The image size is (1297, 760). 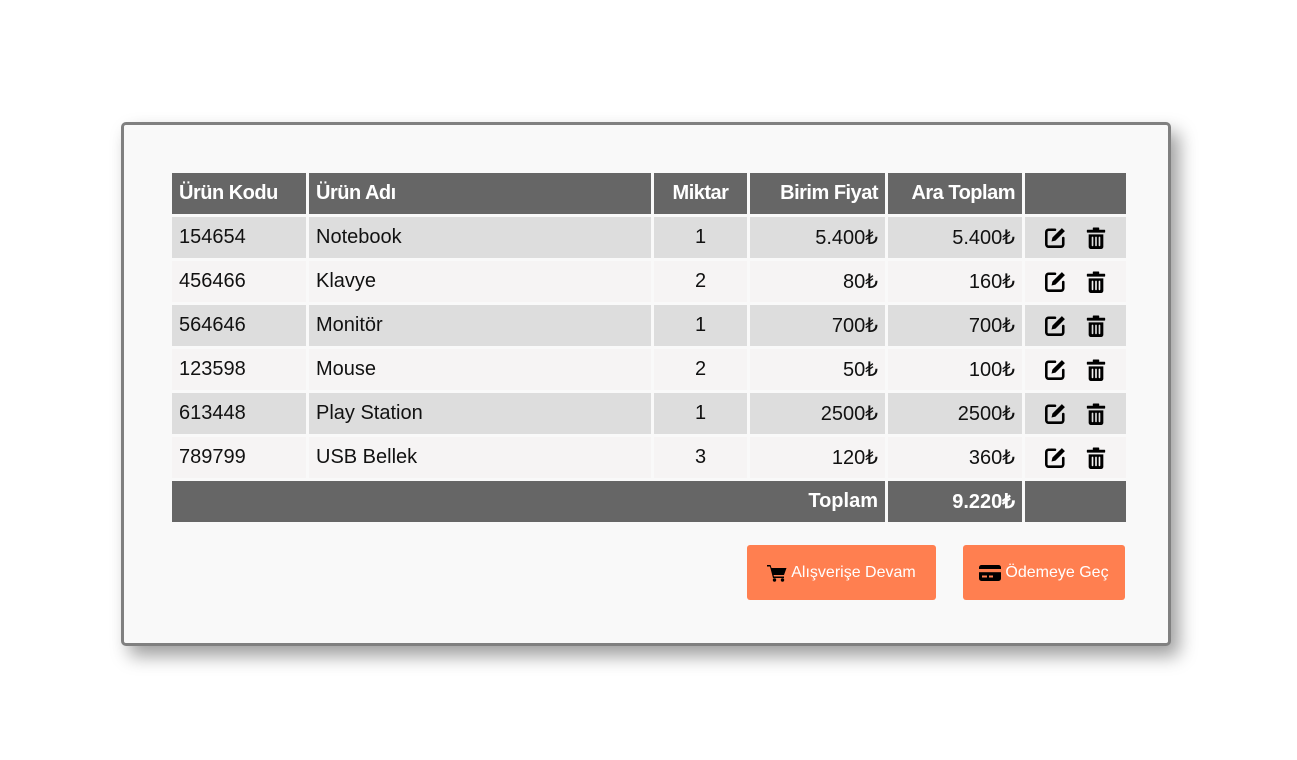 What do you see at coordinates (853, 572) in the screenshot?
I see `continue-shopping-label: Alışverişe Devam` at bounding box center [853, 572].